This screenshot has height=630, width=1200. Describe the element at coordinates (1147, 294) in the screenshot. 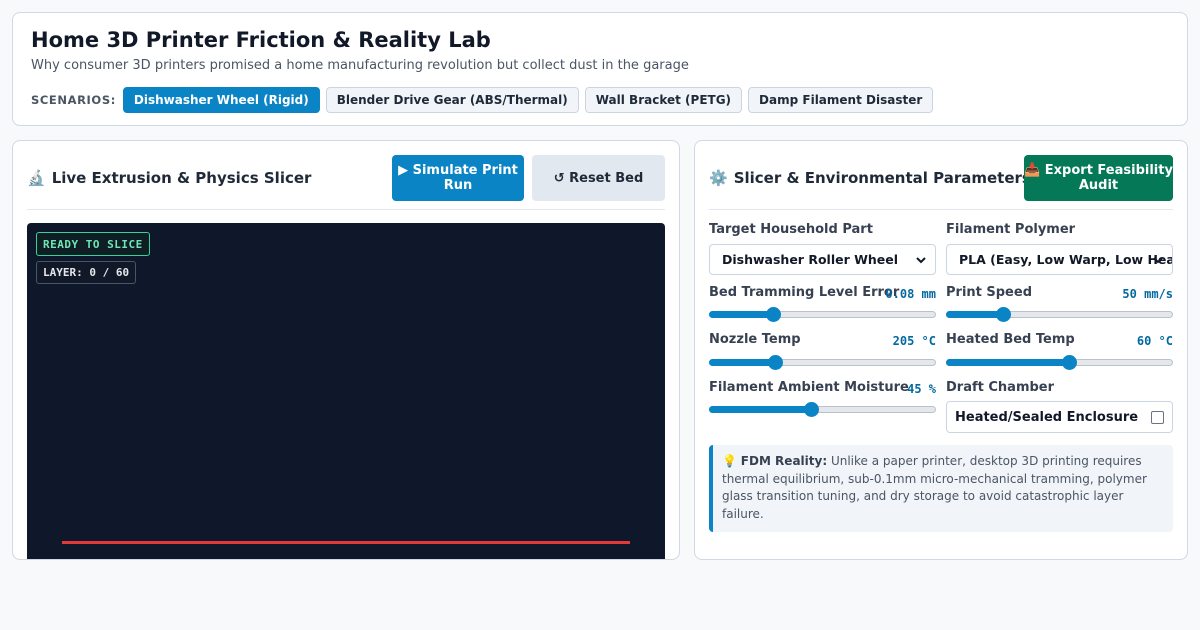

I see `print-speed-value: 50 mm/s` at that location.